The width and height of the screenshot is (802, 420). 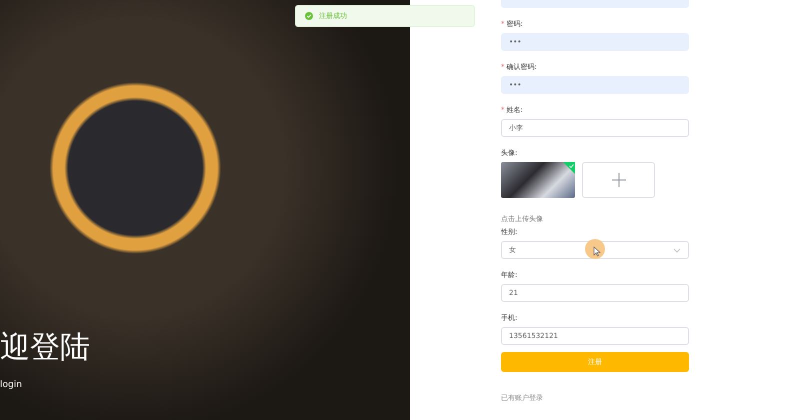 I want to click on cursor-highlight-icon, so click(x=595, y=249).